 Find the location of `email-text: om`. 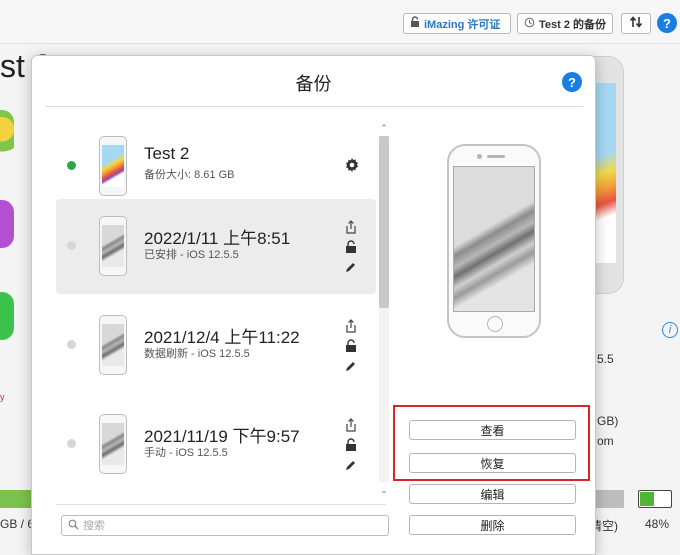

email-text: om is located at coordinates (605, 441).